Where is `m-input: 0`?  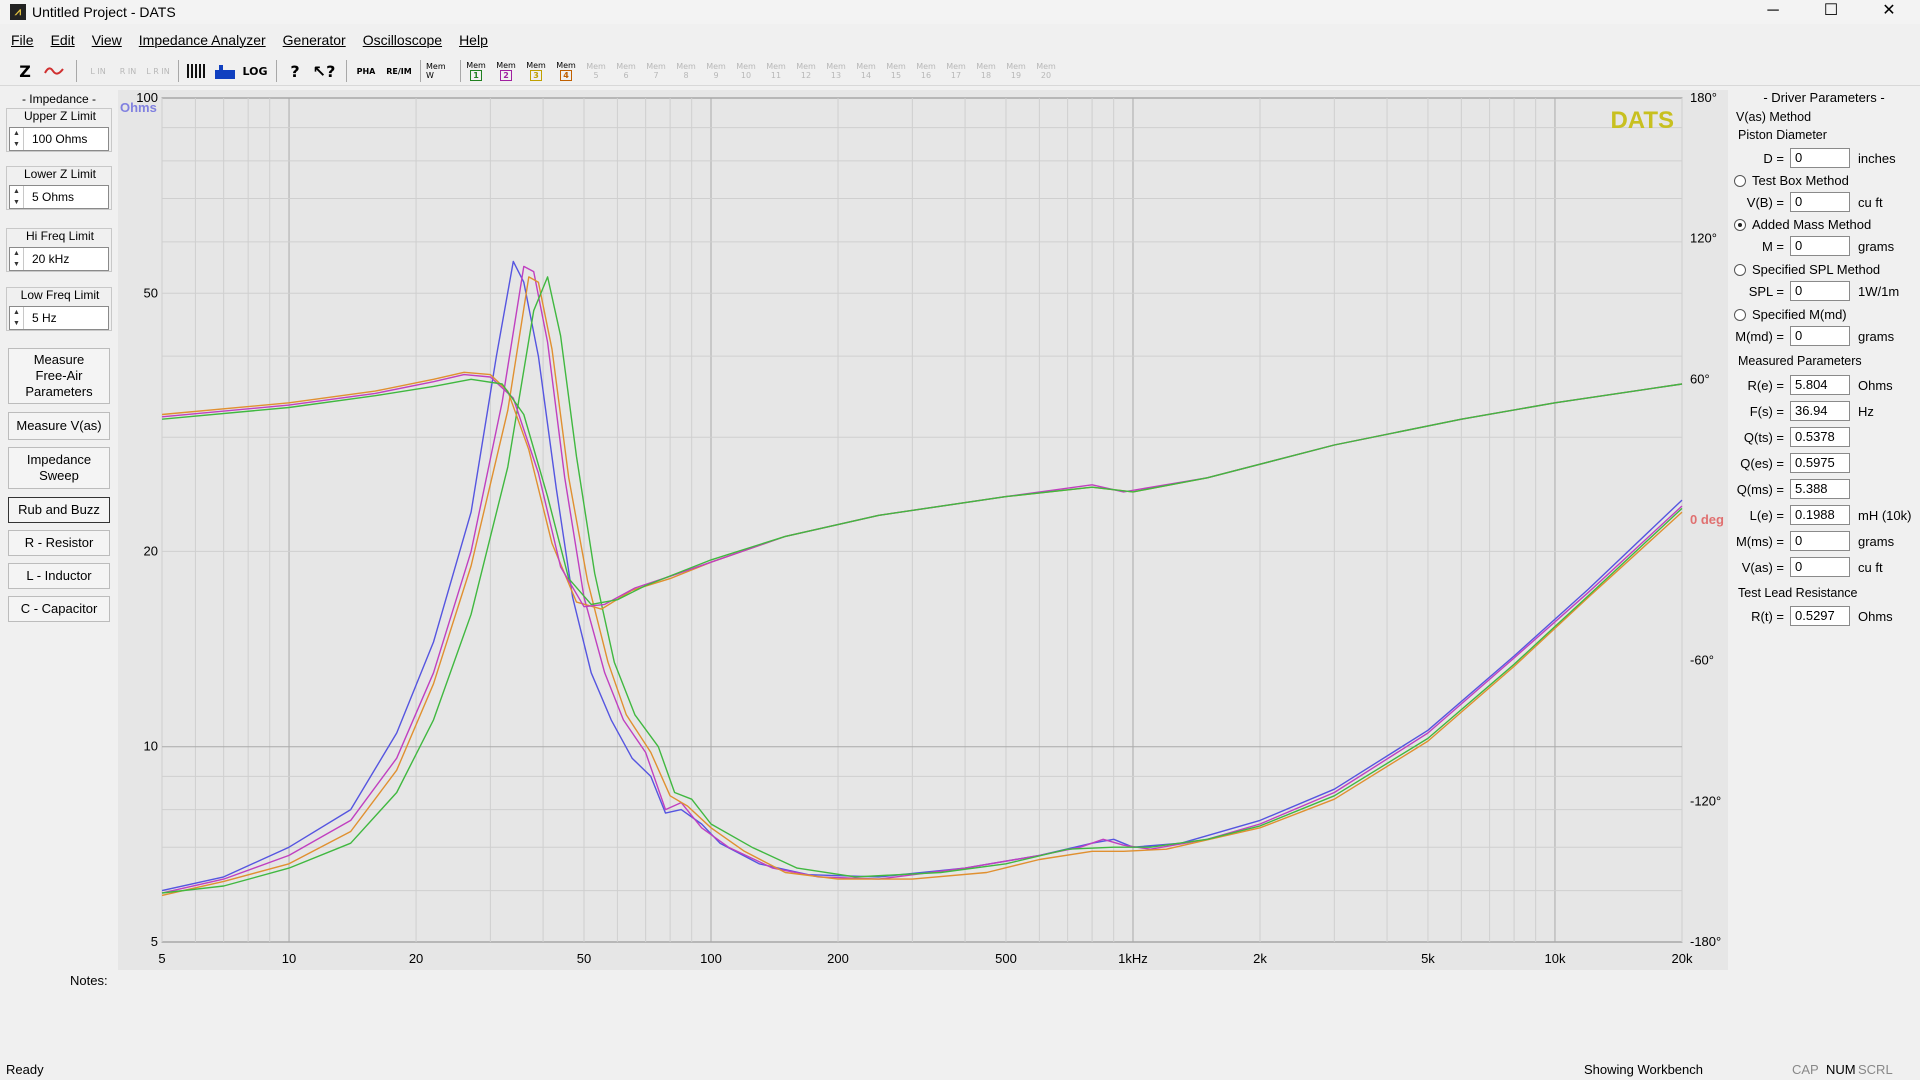 m-input: 0 is located at coordinates (1820, 246).